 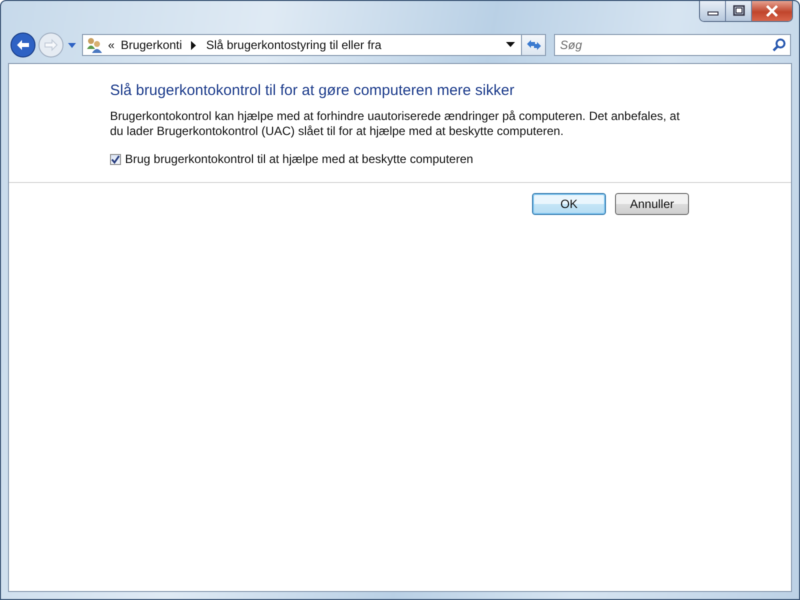 I want to click on dropdown-caret-icon, so click(x=510, y=45).